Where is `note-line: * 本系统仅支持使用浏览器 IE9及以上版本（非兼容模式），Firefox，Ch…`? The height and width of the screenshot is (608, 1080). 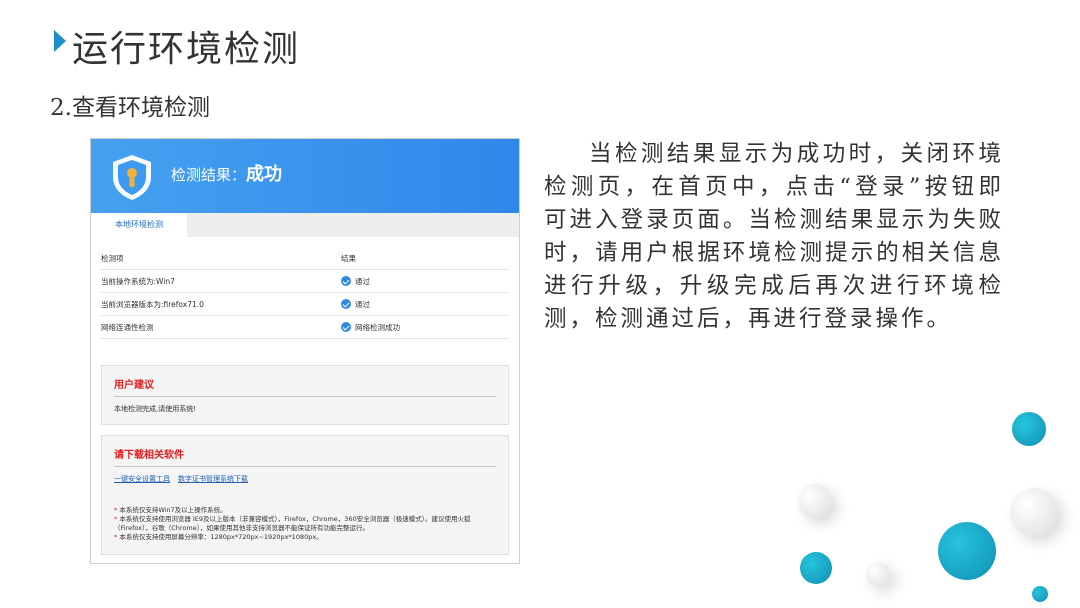 note-line: * 本系统仅支持使用浏览器 IE9及以上版本（非兼容模式），Firefox，Ch… is located at coordinates (292, 523).